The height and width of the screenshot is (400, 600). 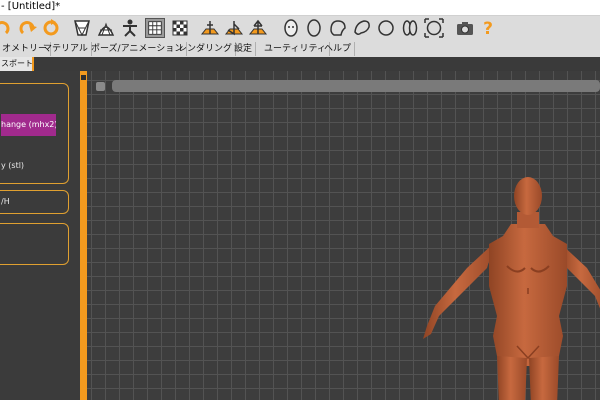 I want to click on wireframe-icon, so click(x=82, y=28).